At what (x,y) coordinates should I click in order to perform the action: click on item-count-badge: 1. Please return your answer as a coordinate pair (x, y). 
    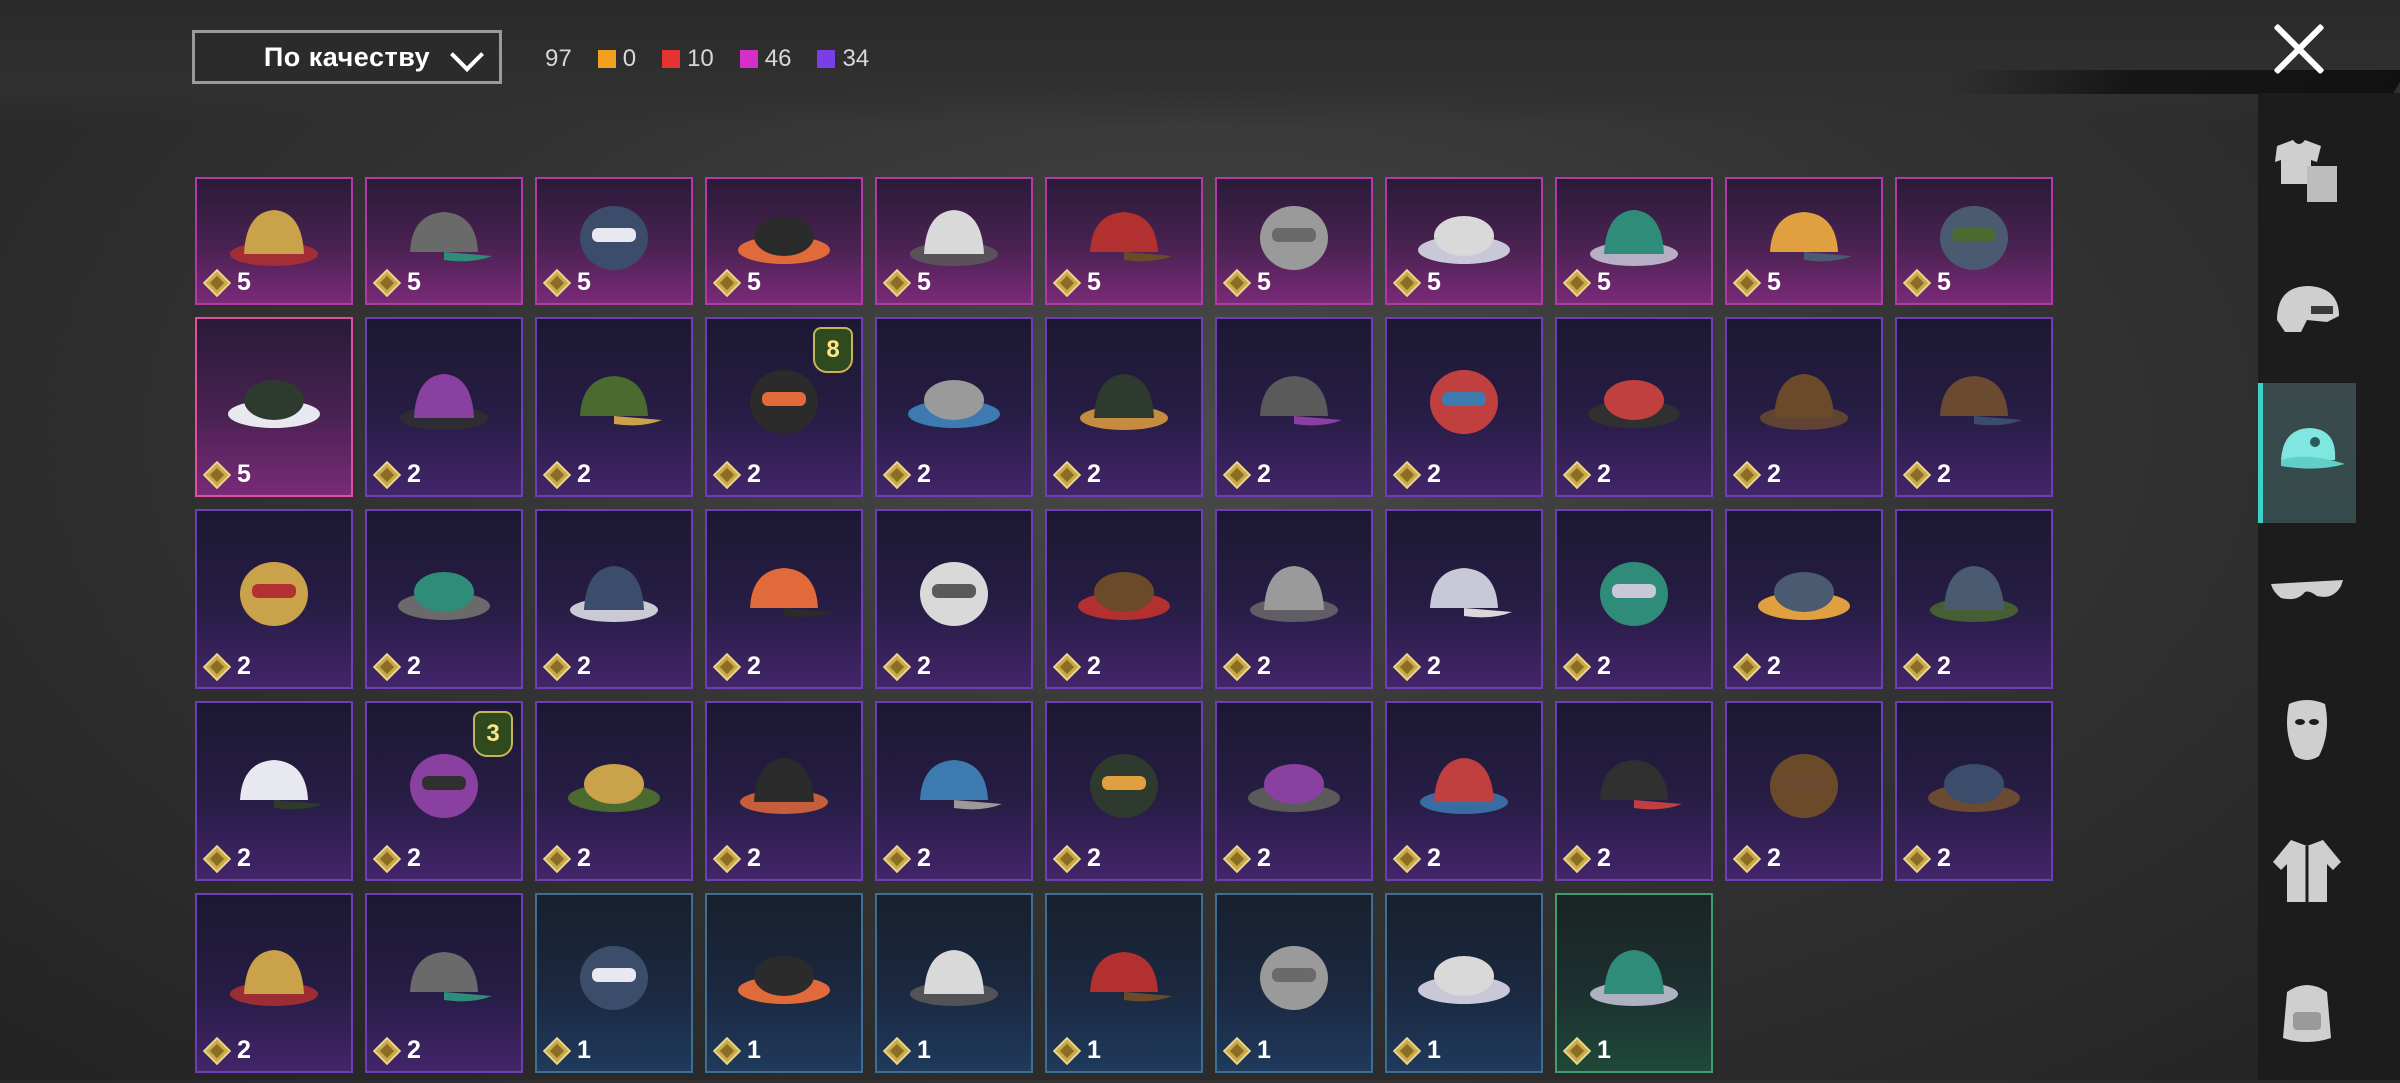
    Looking at the image, I should click on (1587, 1050).